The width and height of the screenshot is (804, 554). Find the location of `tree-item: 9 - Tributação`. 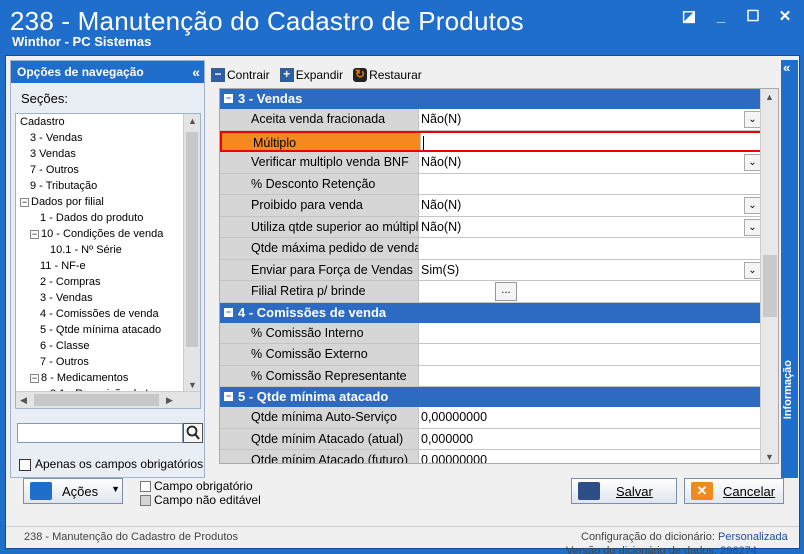

tree-item: 9 - Tributação is located at coordinates (100, 186).